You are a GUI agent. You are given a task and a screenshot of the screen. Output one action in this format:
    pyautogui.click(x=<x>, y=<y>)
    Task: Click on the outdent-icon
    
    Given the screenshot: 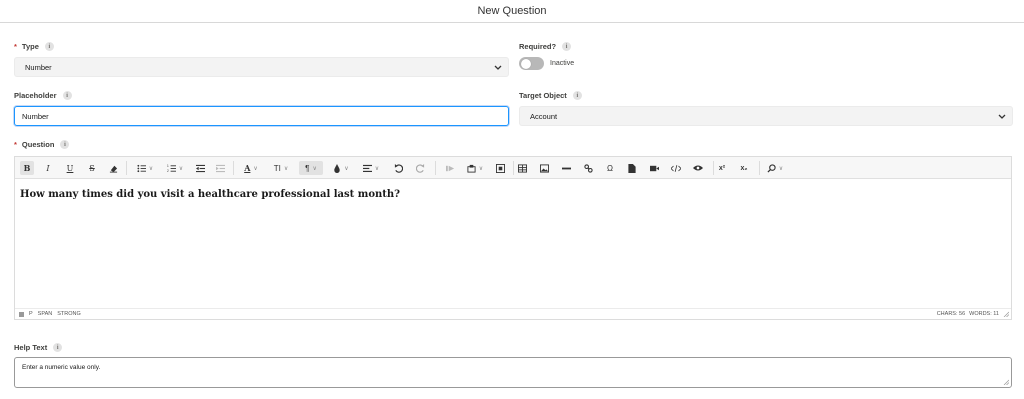 What is the action you would take?
    pyautogui.click(x=200, y=168)
    